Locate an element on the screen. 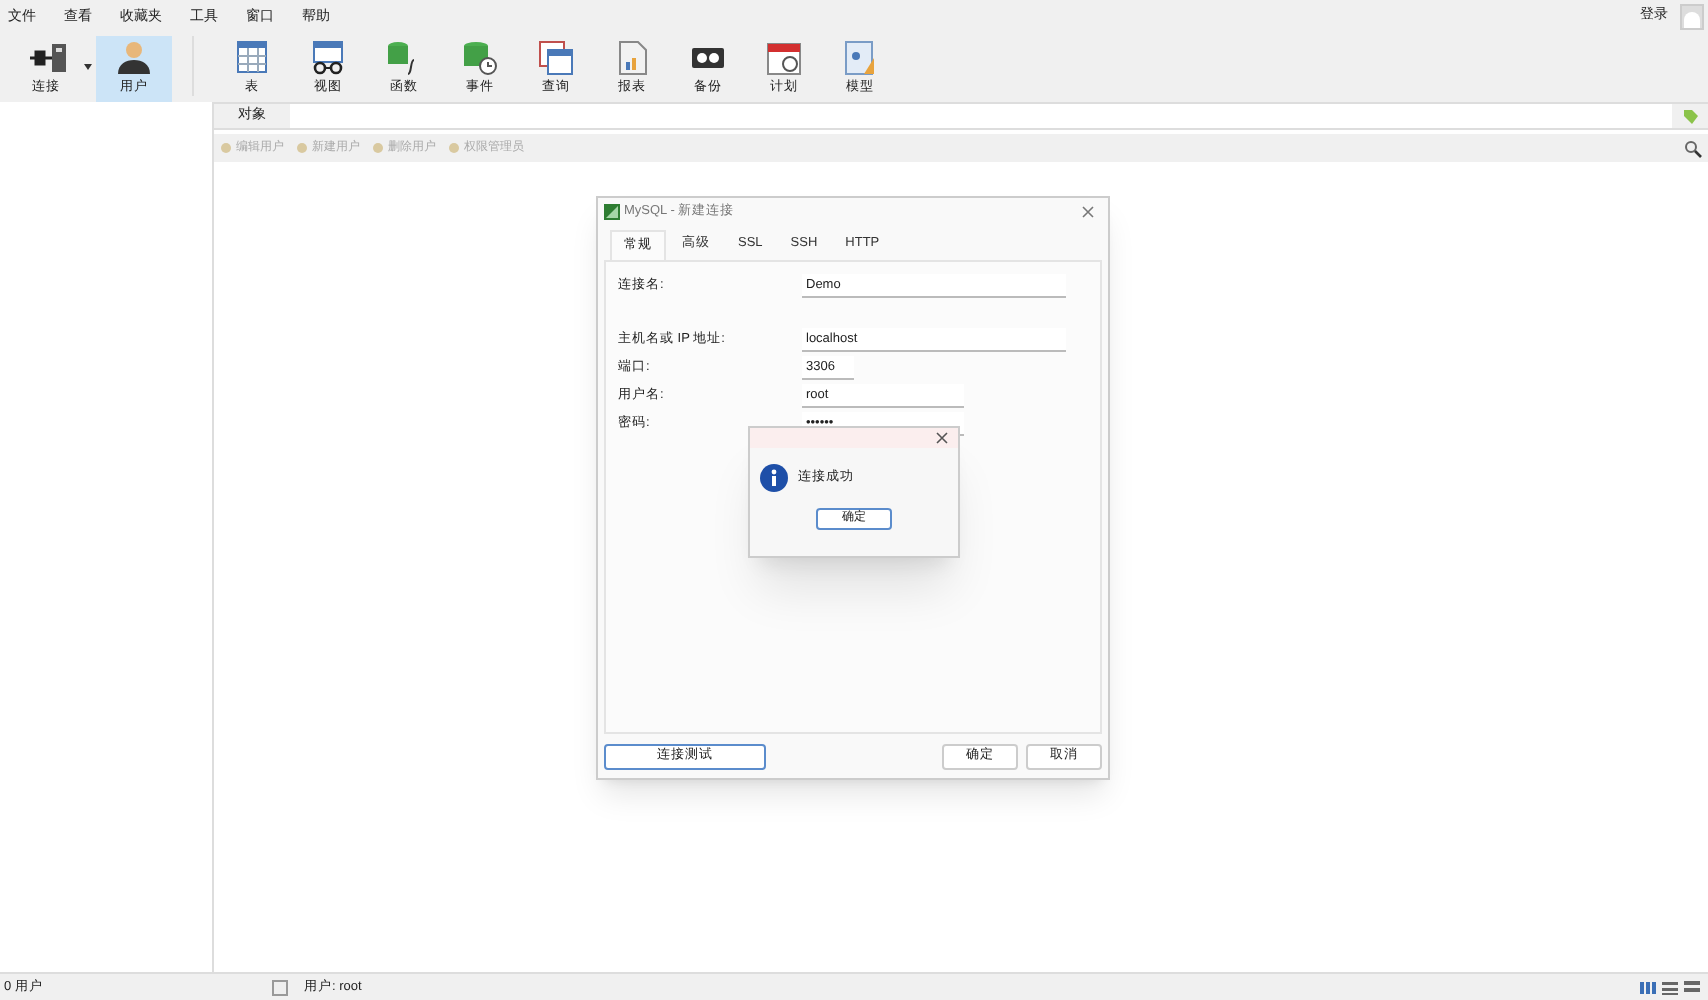  calendar-icon is located at coordinates (784, 58).